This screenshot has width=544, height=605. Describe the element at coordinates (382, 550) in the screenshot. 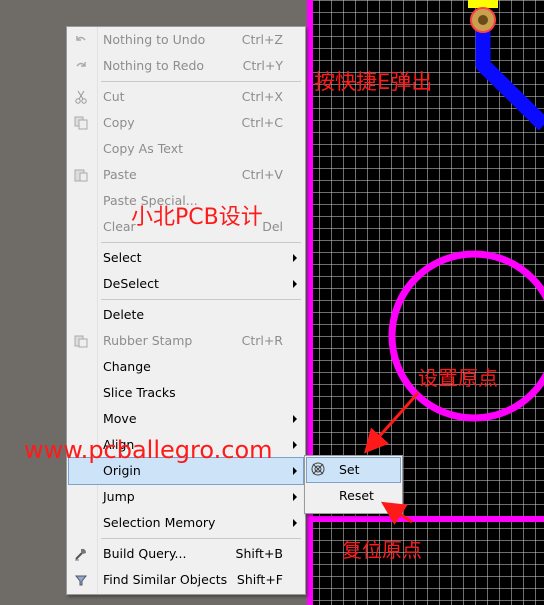

I see `annotation-reset-origin: 复位原点` at that location.